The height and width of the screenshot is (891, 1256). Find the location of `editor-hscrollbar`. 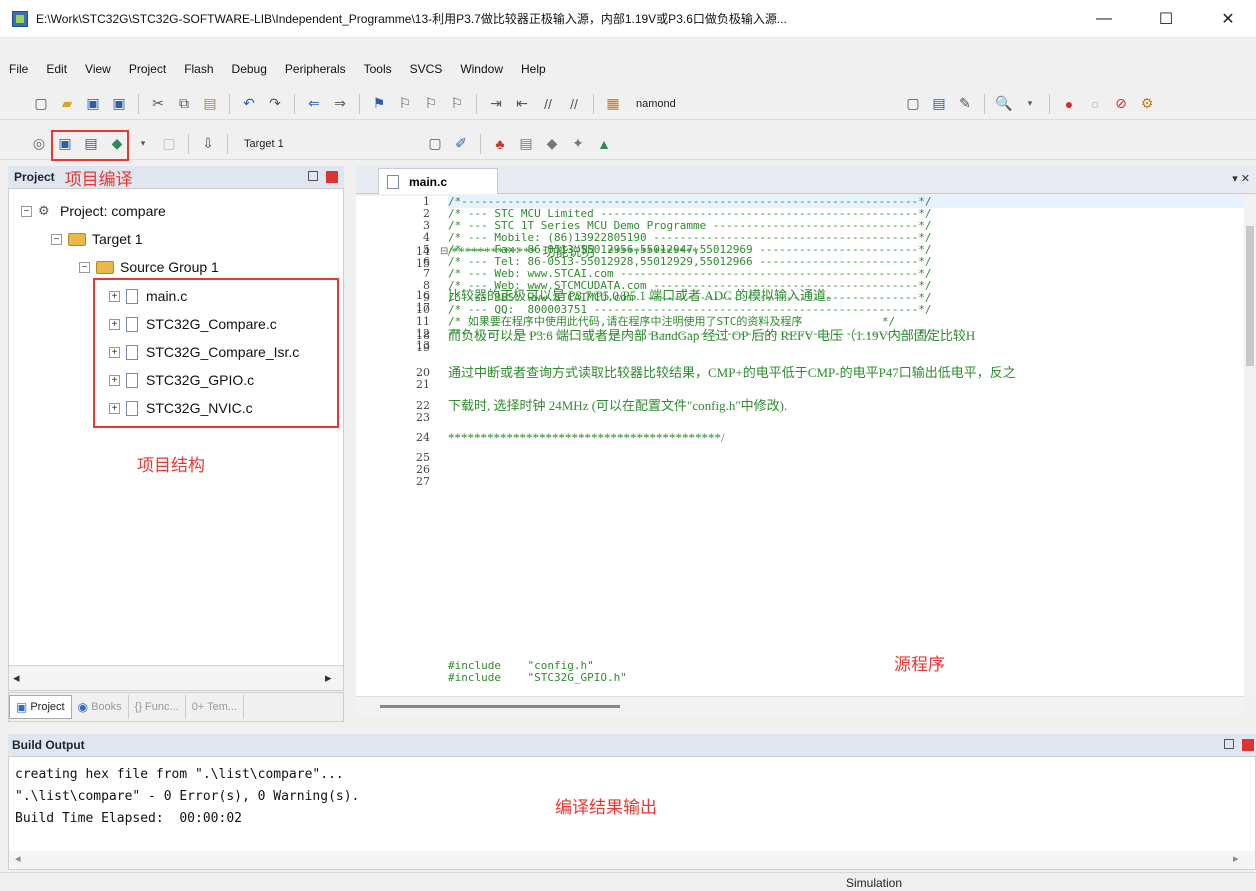

editor-hscrollbar is located at coordinates (800, 706).